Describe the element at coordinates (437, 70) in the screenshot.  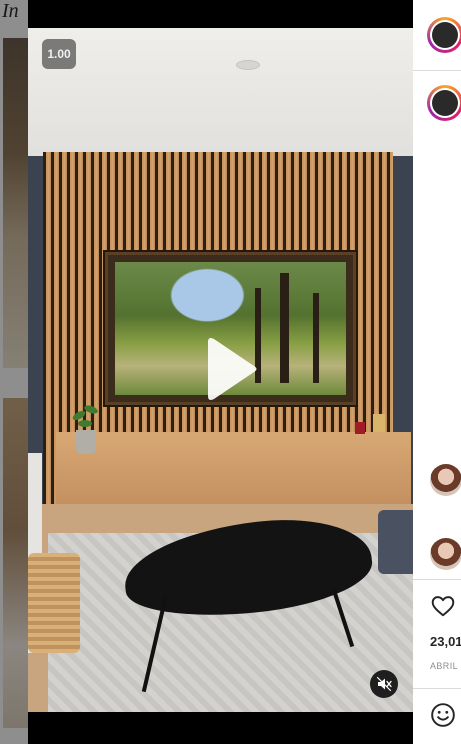
I see `header-divider` at that location.